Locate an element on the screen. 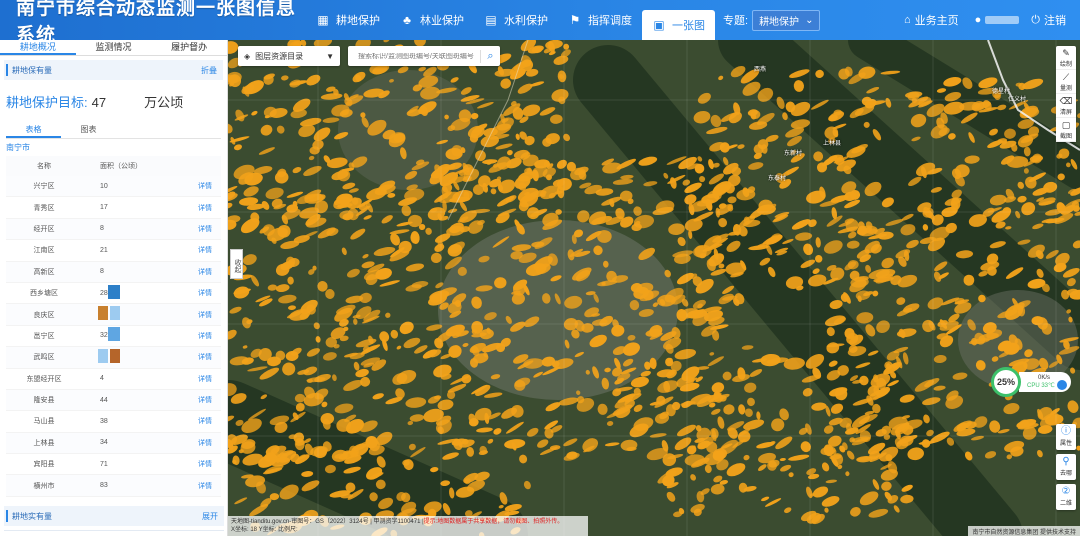  row-area: 8 is located at coordinates (102, 229).